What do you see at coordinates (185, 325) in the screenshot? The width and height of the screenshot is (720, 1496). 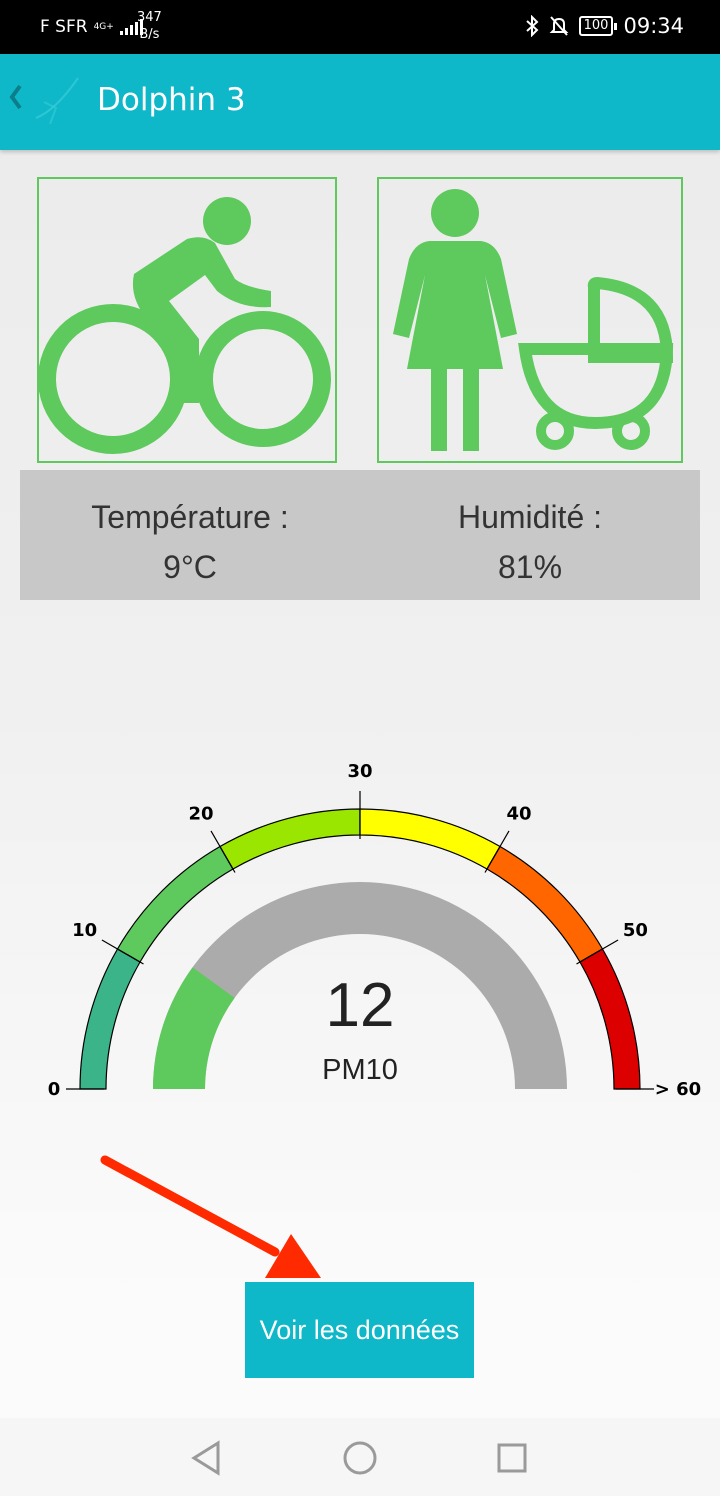 I see `cyclist-icon` at bounding box center [185, 325].